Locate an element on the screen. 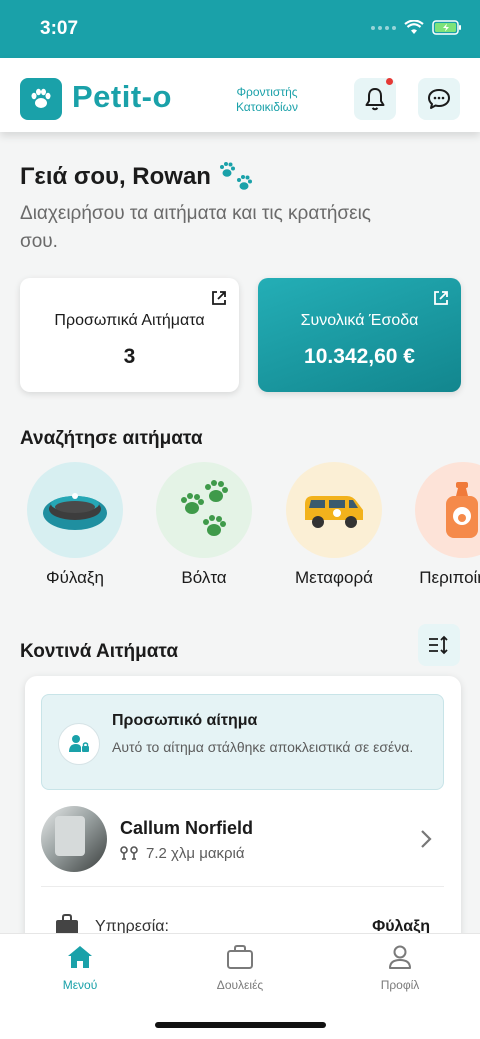 The height and width of the screenshot is (1039, 480). home-indicator is located at coordinates (240, 1025).